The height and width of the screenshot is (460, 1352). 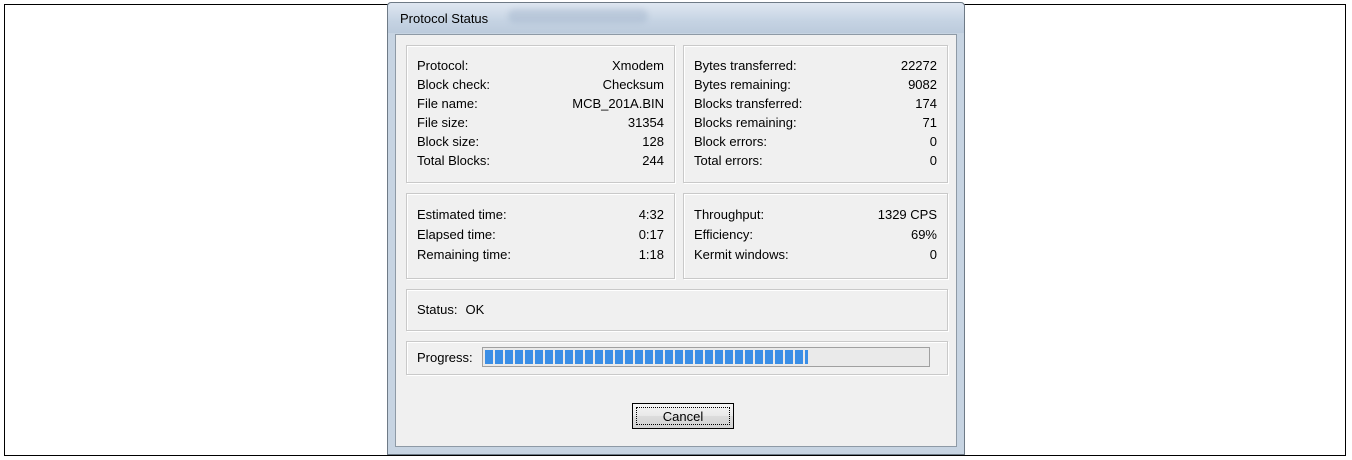 What do you see at coordinates (683, 416) in the screenshot?
I see `cancel-button: Cancel` at bounding box center [683, 416].